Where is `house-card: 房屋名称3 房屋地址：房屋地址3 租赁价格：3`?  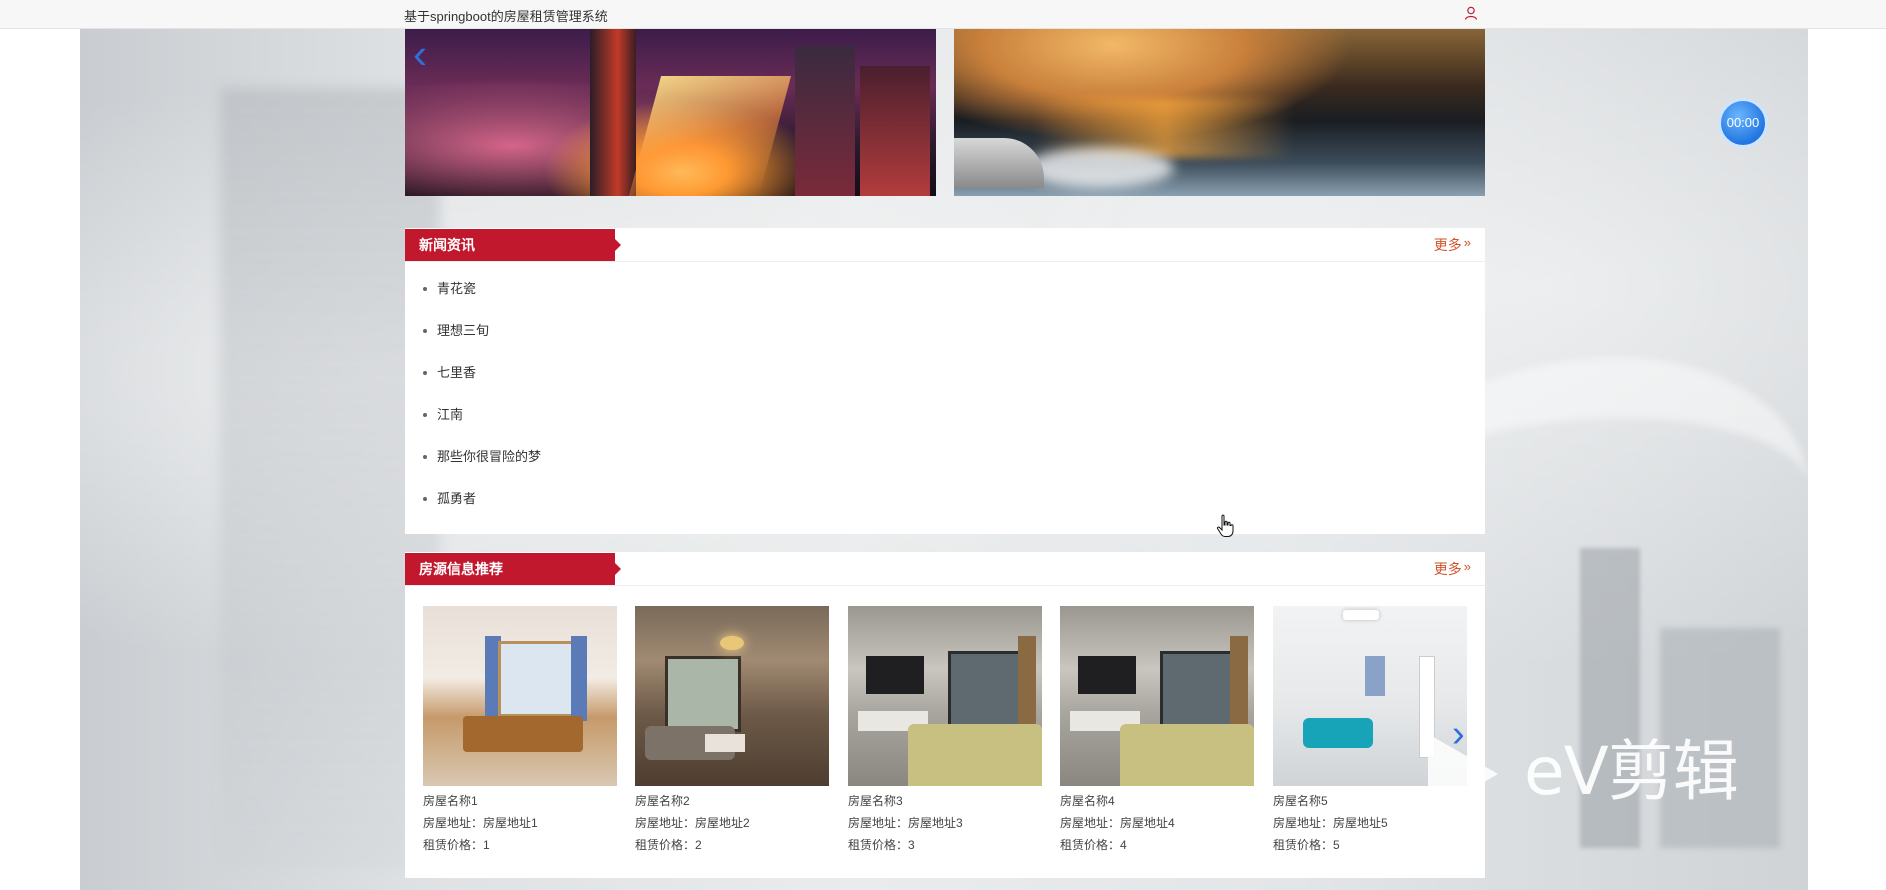 house-card: 房屋名称3 房屋地址：房屋地址3 租赁价格：3 is located at coordinates (945, 731).